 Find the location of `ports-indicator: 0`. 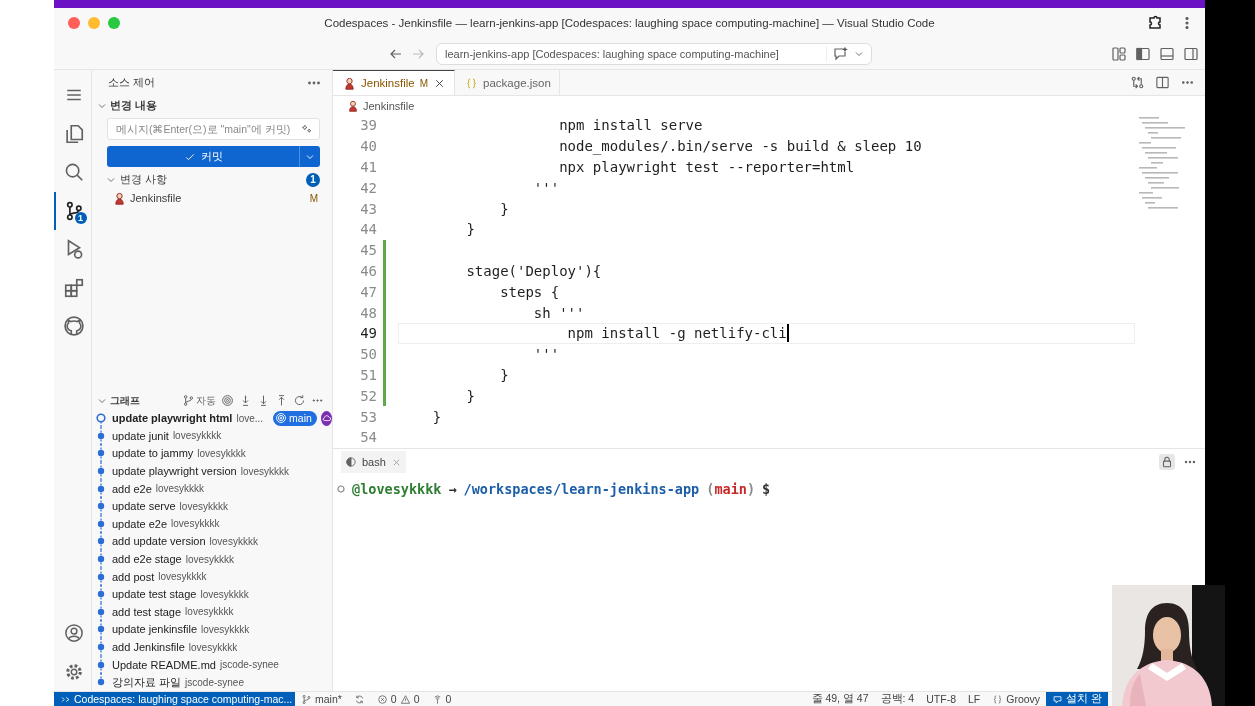

ports-indicator: 0 is located at coordinates (441, 699).